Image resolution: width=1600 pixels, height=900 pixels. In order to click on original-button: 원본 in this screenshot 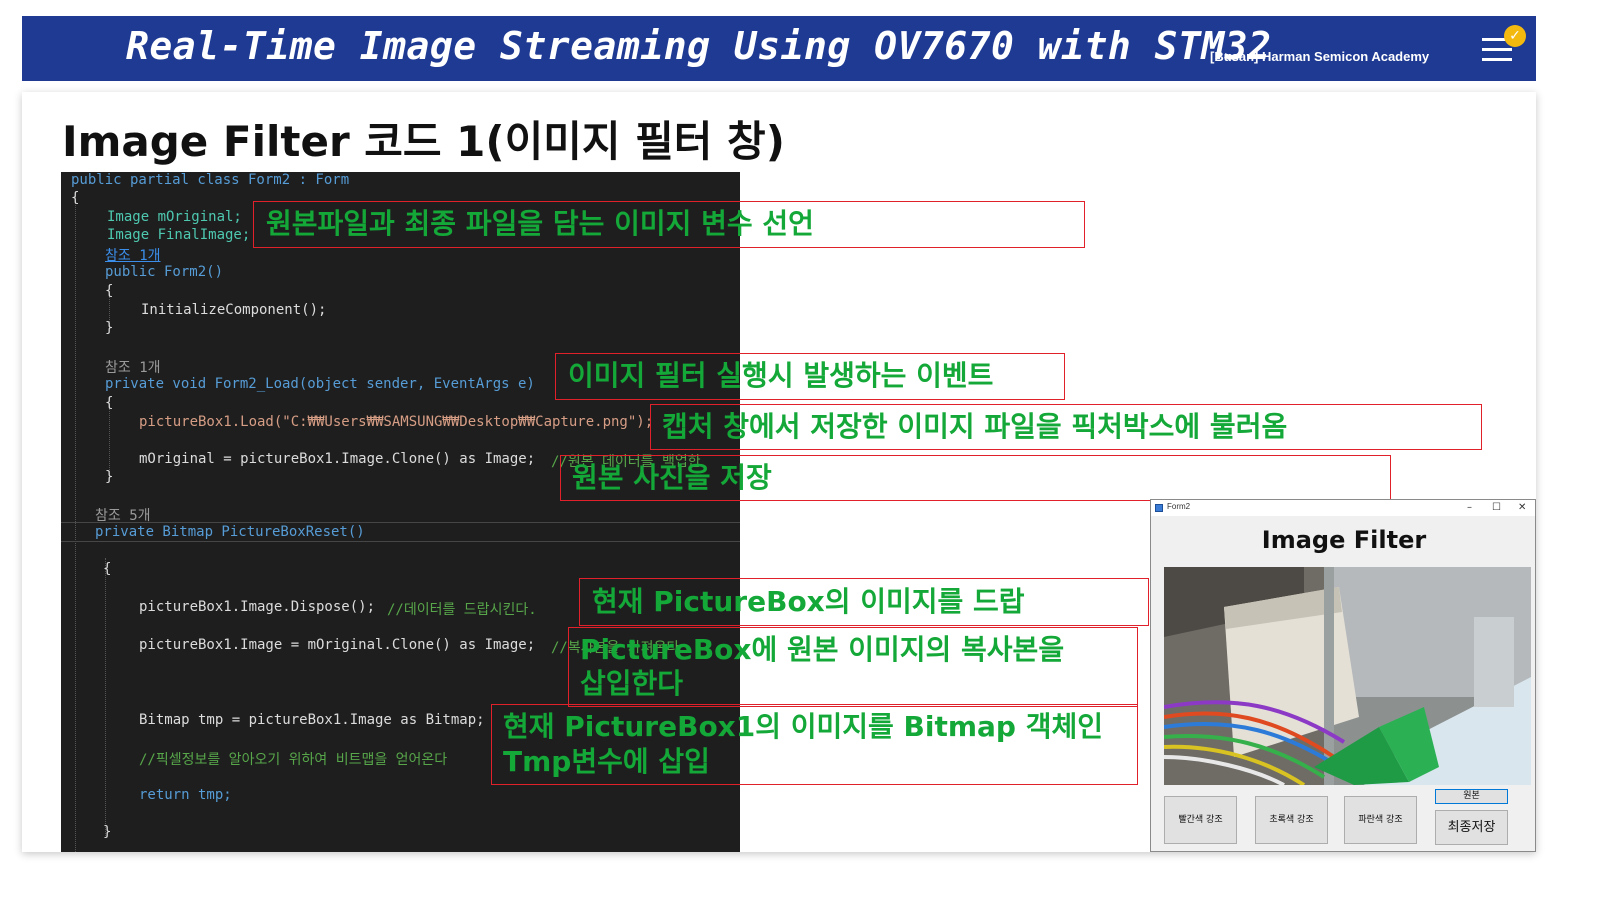, I will do `click(1471, 796)`.